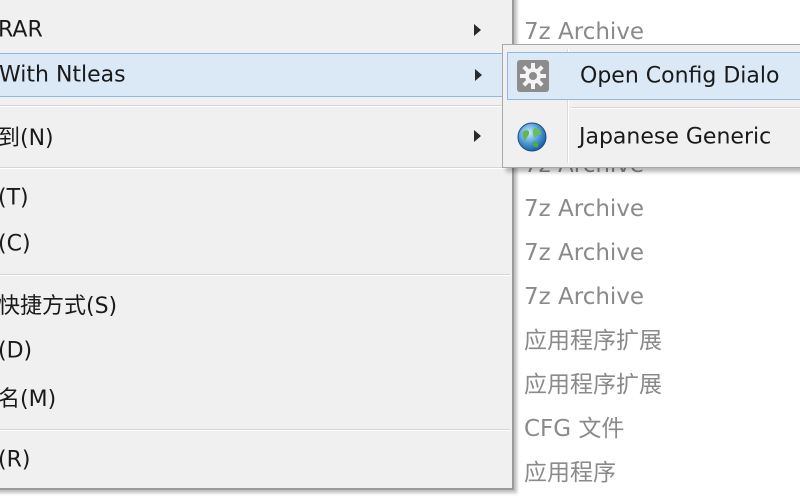 Image resolution: width=800 pixels, height=500 pixels. I want to click on menu-item-label: 快捷方式(S), so click(59, 306).